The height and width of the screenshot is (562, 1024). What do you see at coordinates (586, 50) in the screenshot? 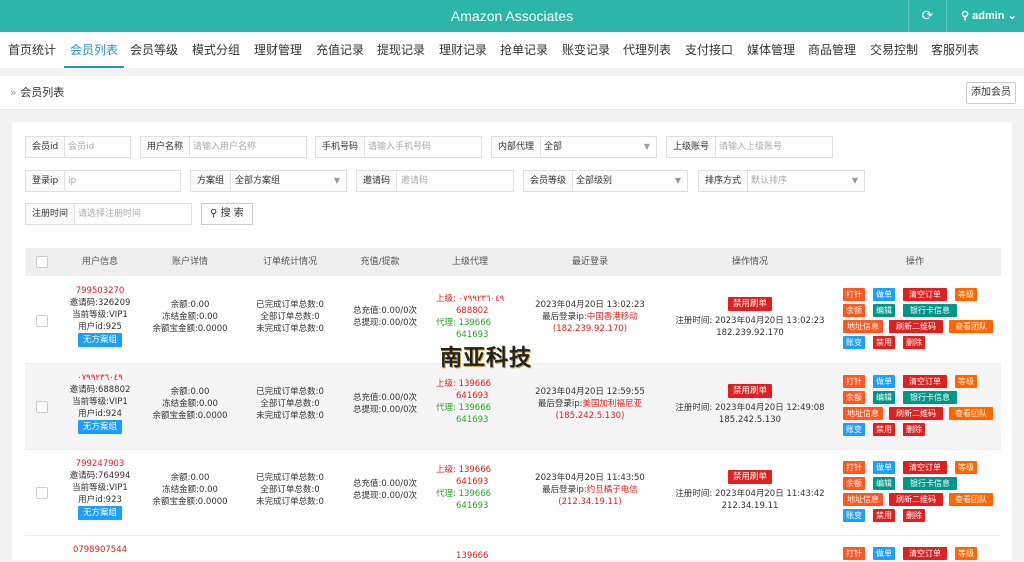
I see `nav-item-account-change: 账变记录` at bounding box center [586, 50].